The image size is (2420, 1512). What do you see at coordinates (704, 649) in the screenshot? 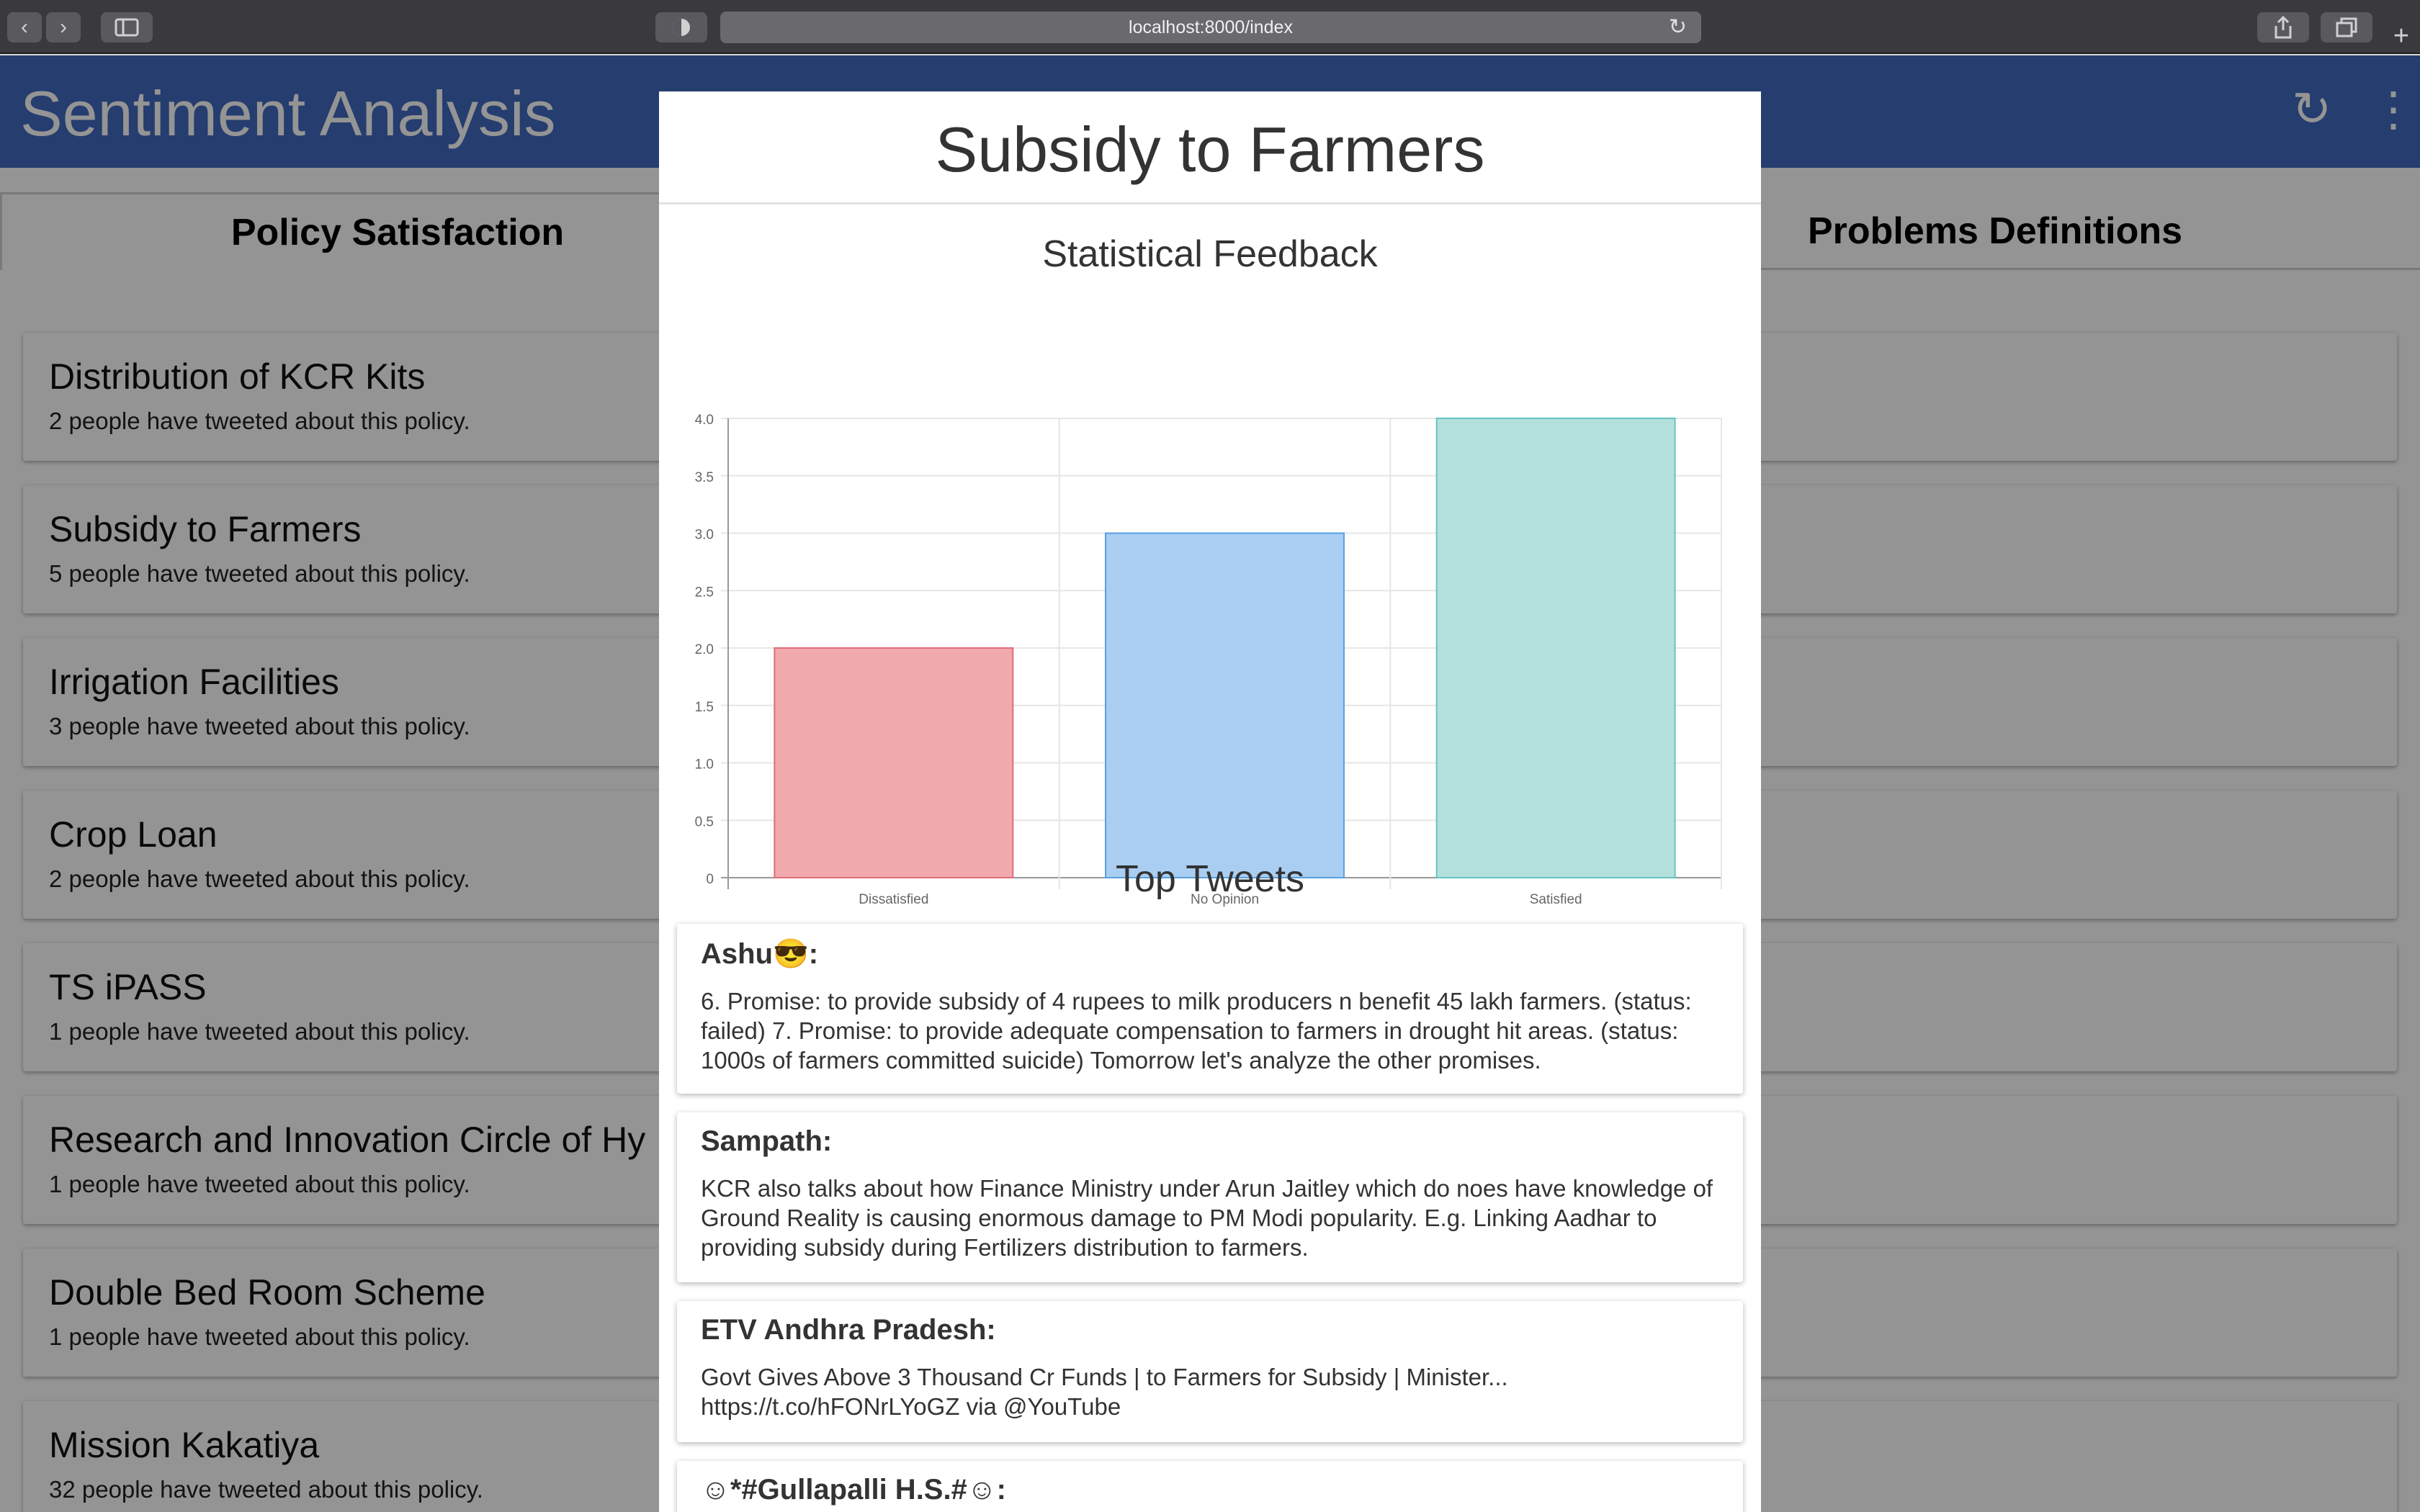
I see `y-tick-label: 2.0` at bounding box center [704, 649].